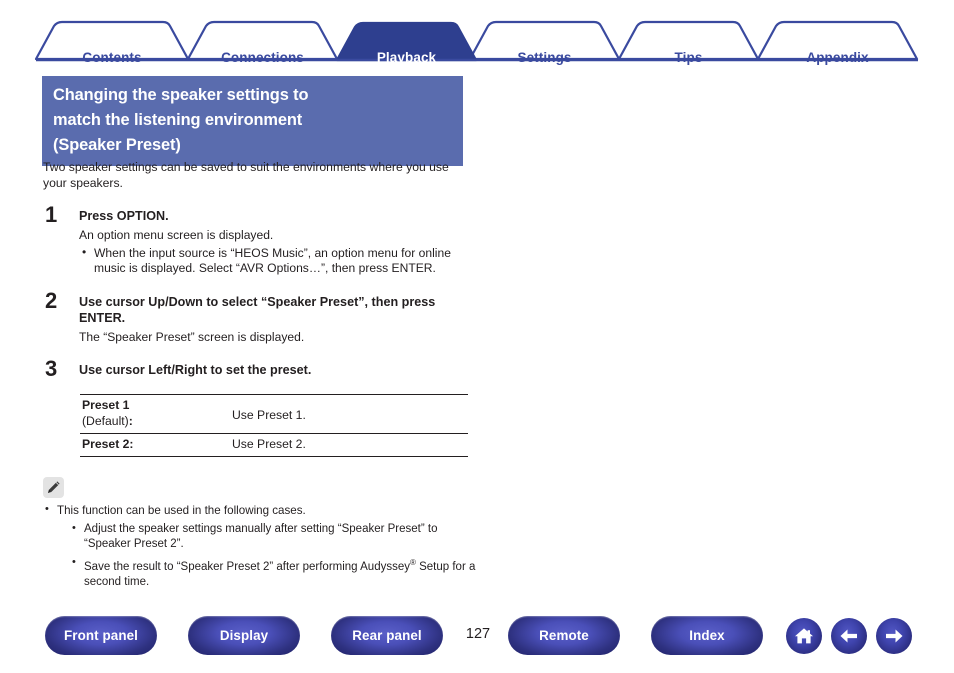 The image size is (954, 673). I want to click on preset-row-1-key-suffix: :, so click(130, 420).